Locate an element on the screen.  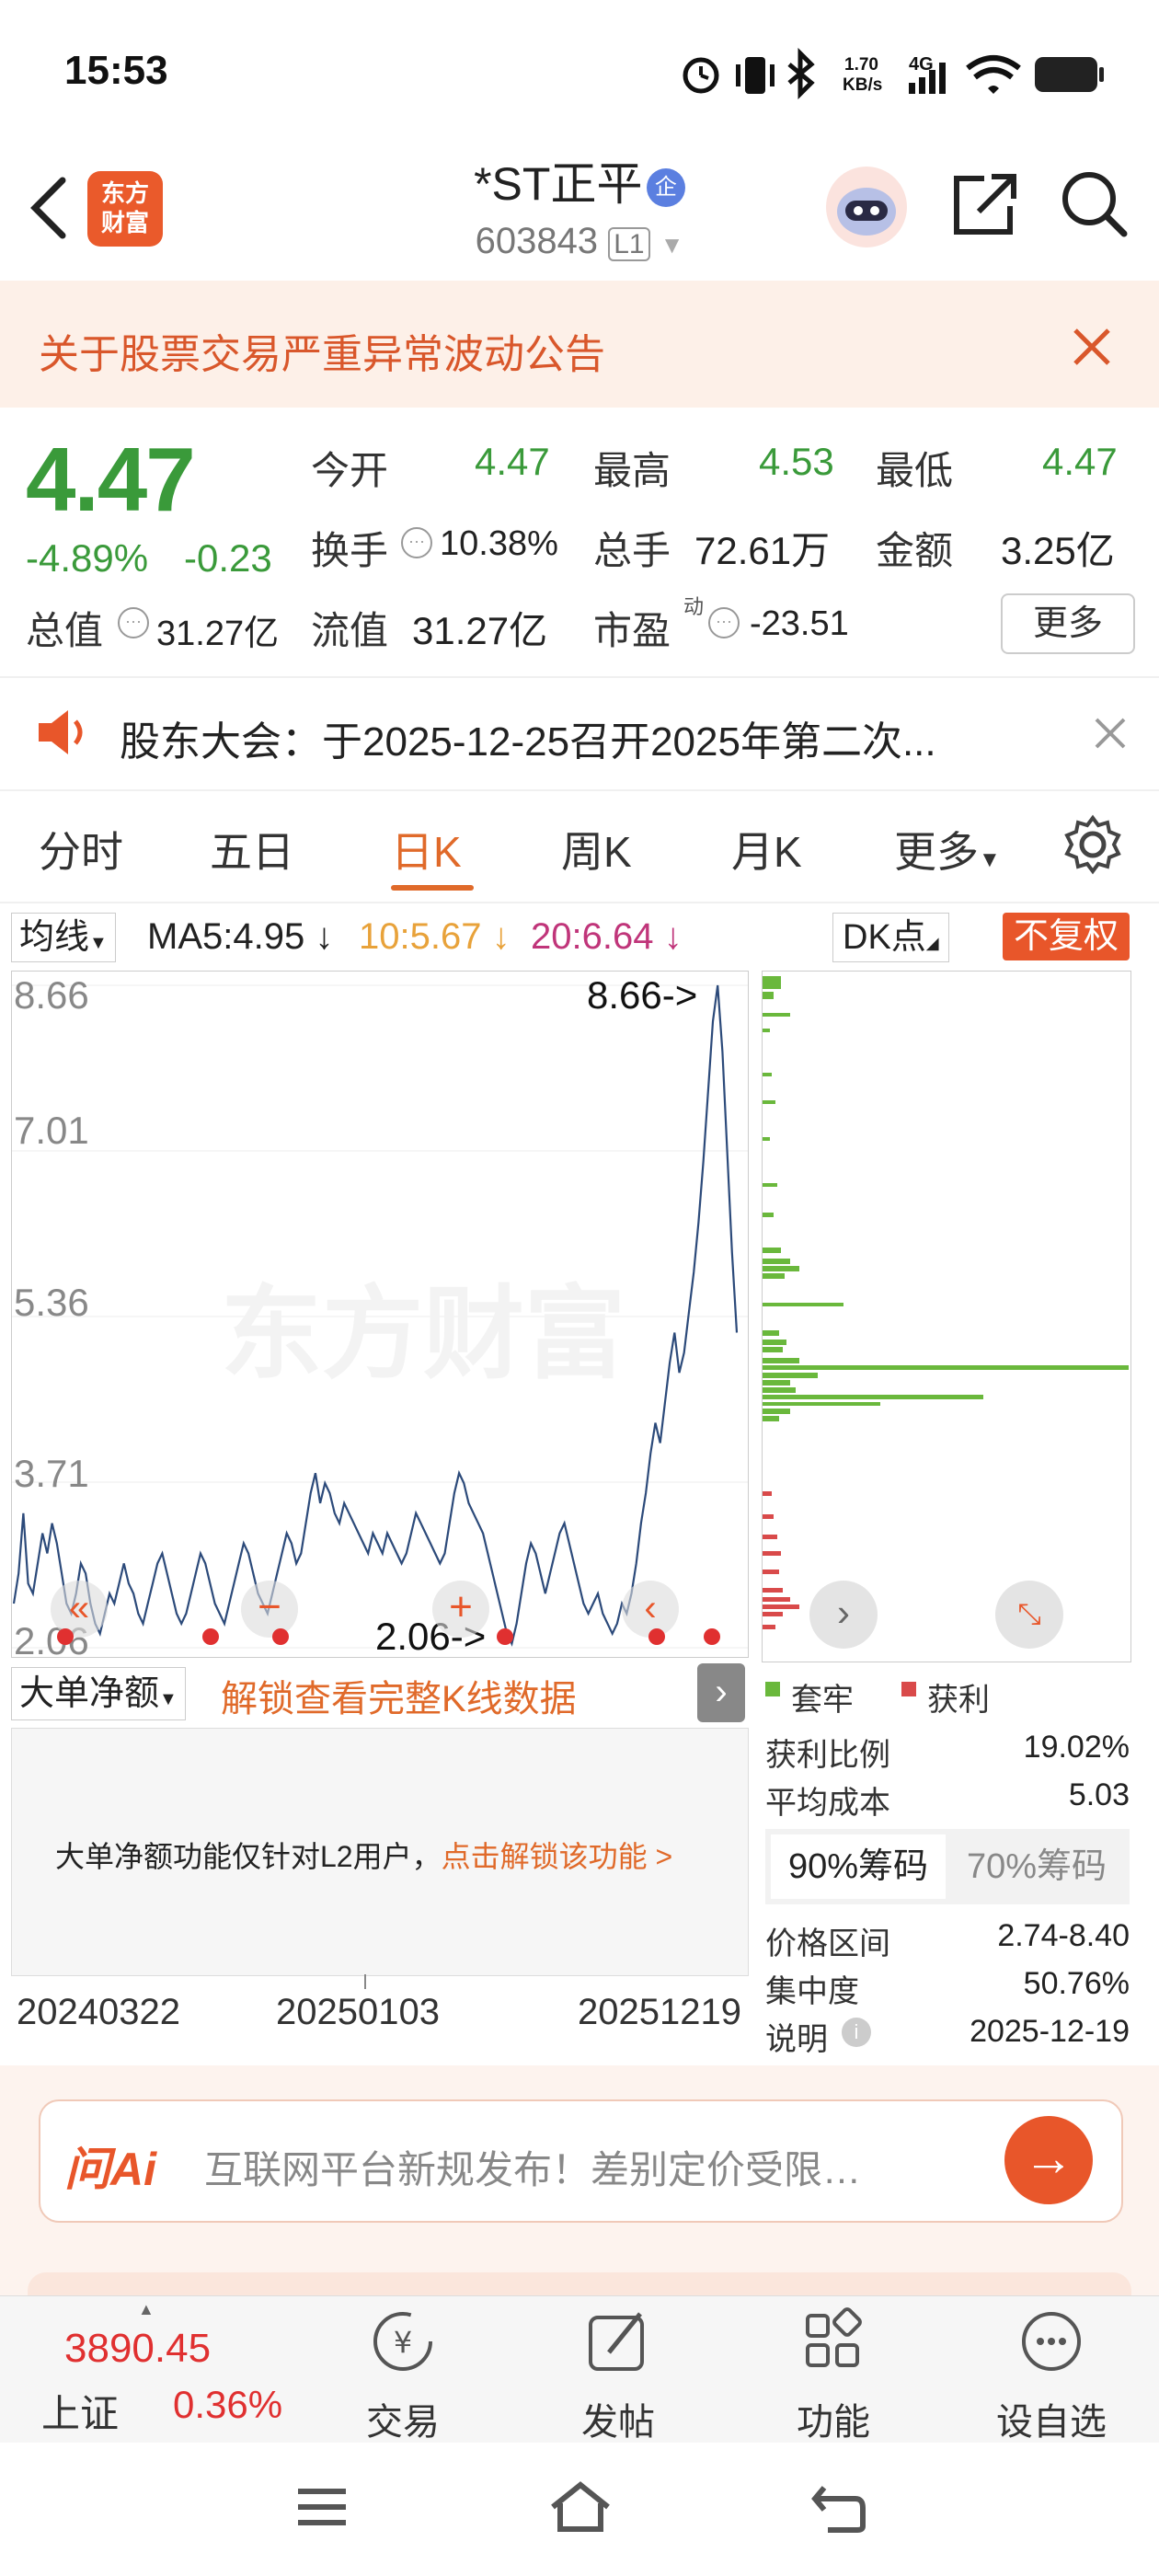
x-tick: 20251219 is located at coordinates (659, 2012).